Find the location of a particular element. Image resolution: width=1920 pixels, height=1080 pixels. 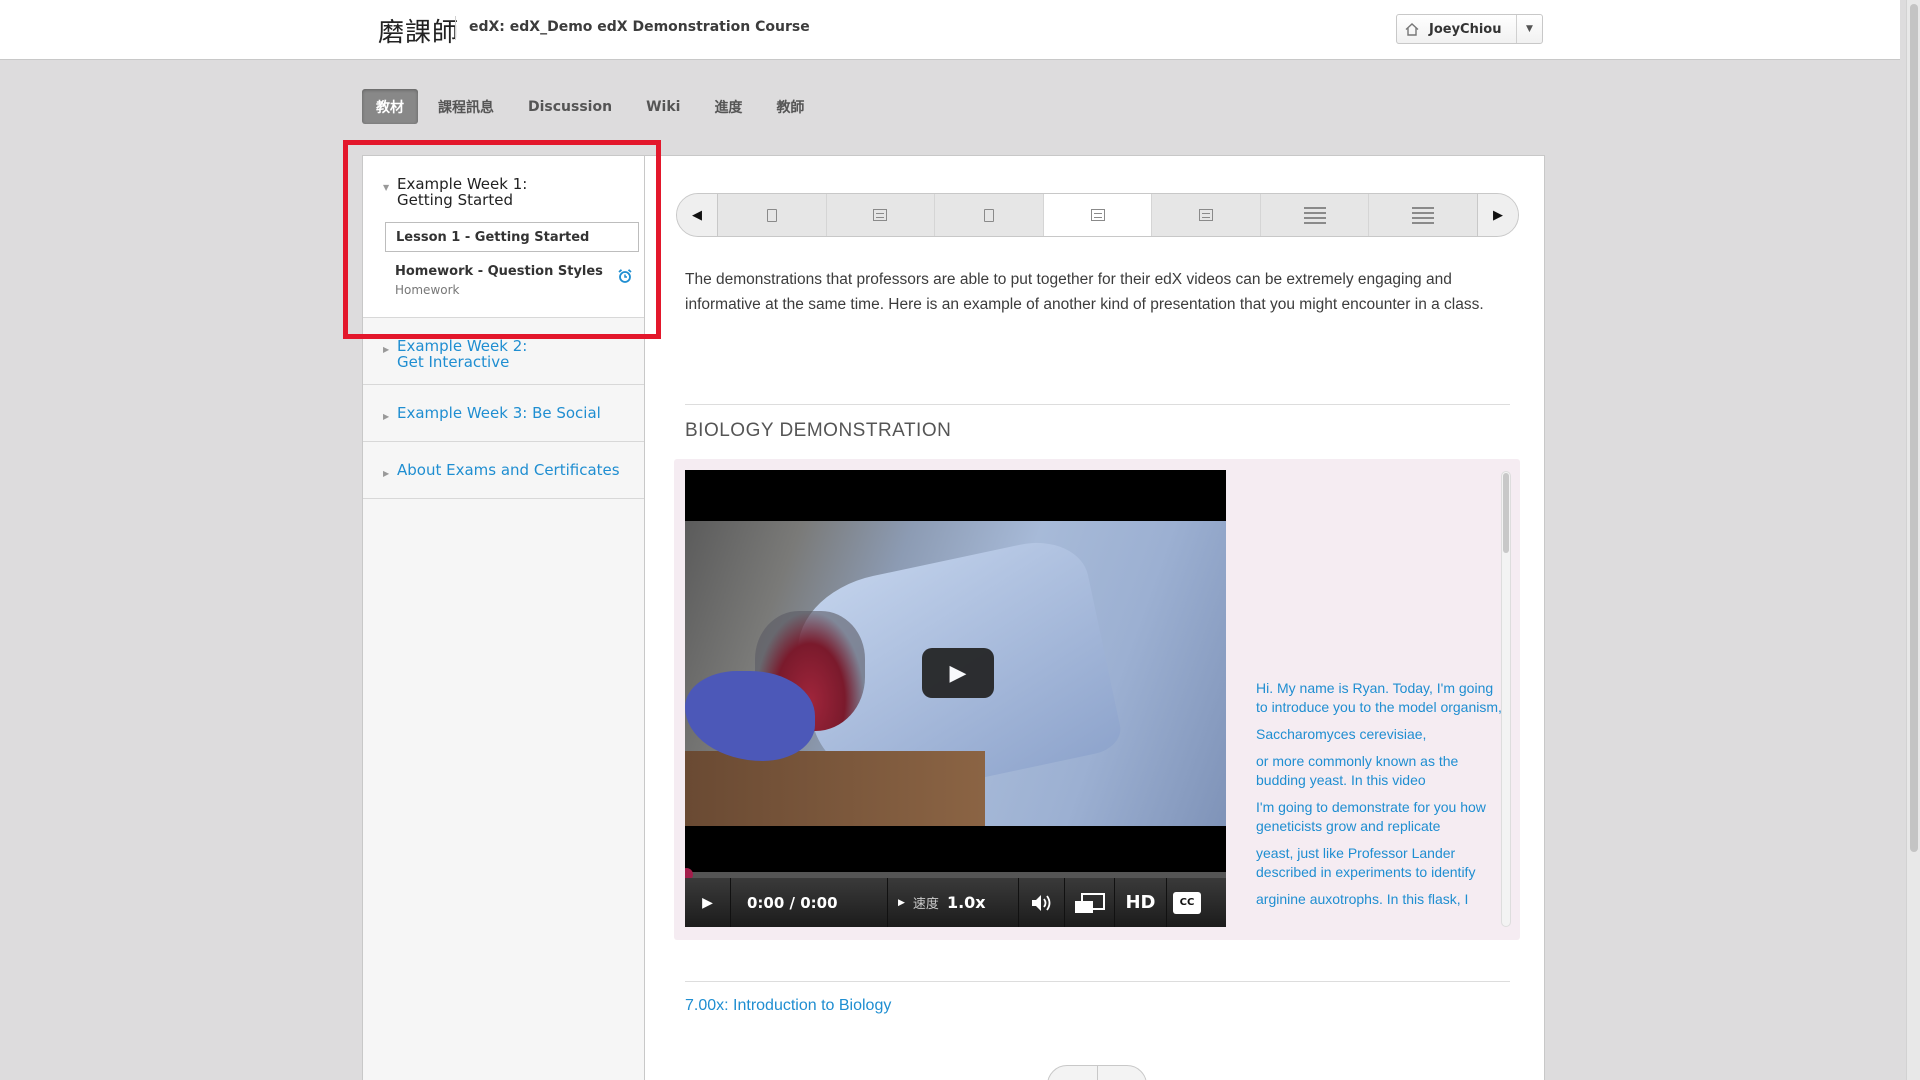

highlight-annotation-box is located at coordinates (502, 239).